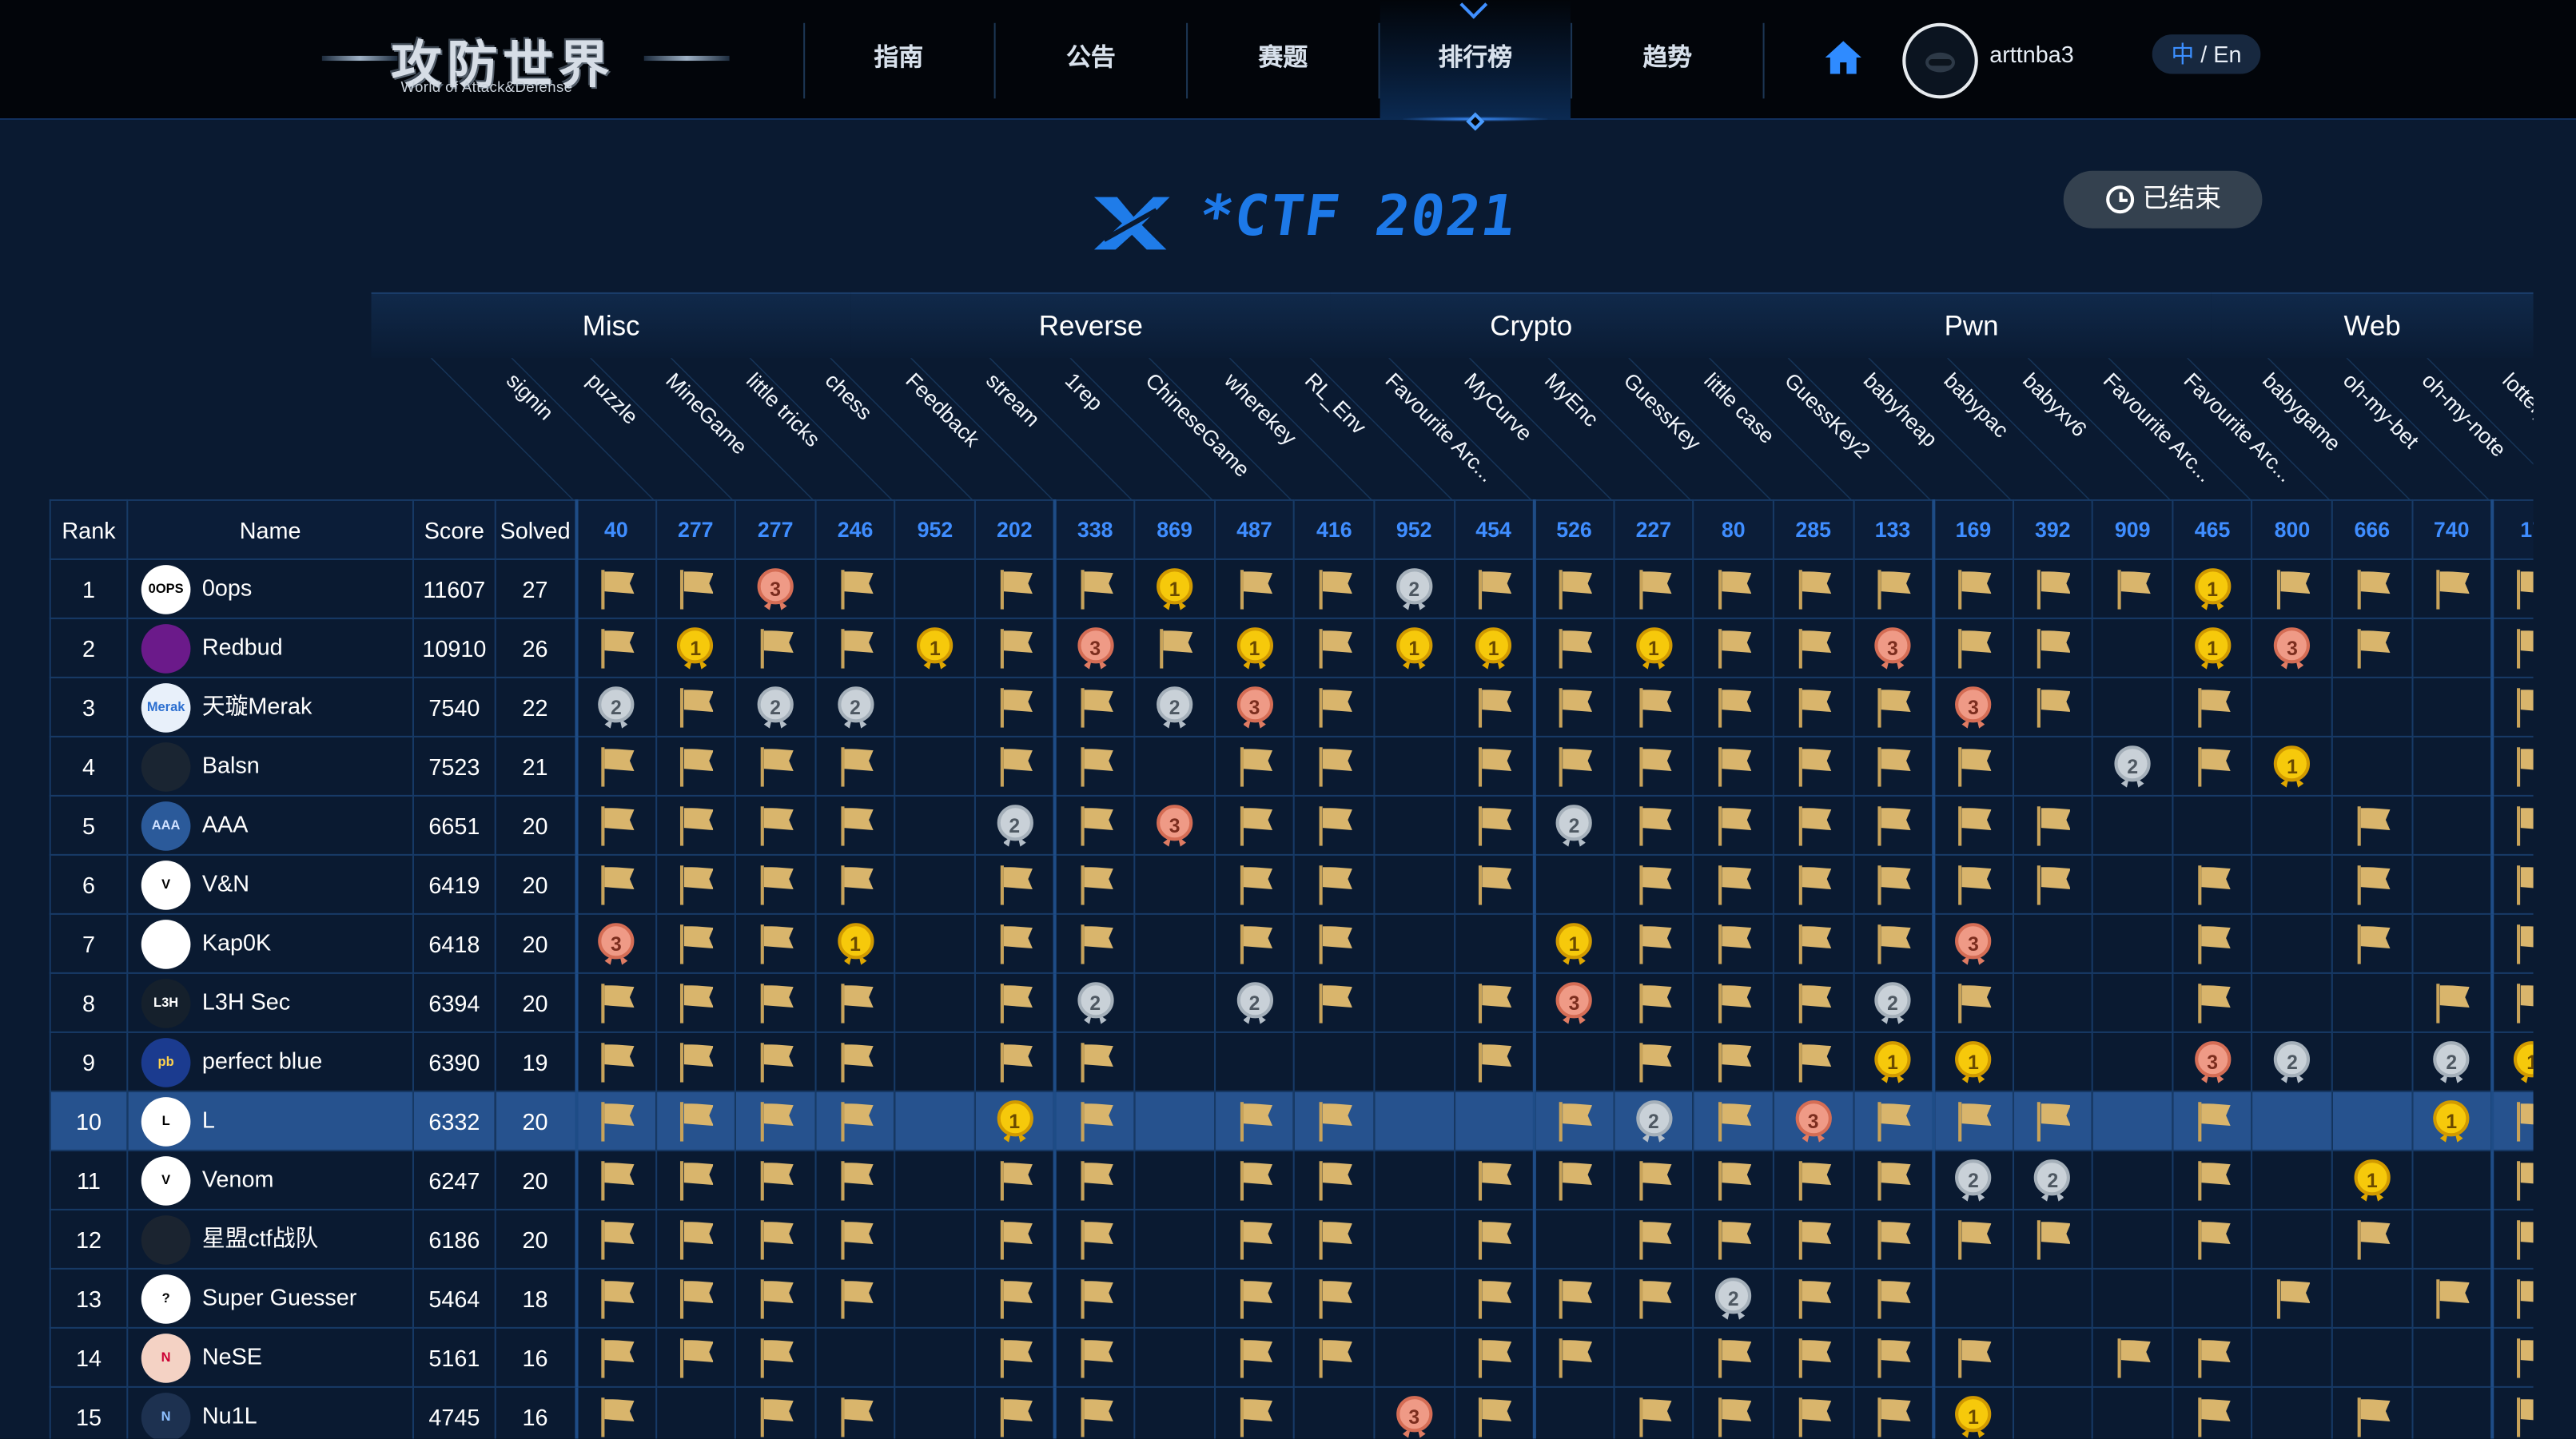  Describe the element at coordinates (270, 1357) in the screenshot. I see `team-name-cell: N NeSE` at that location.